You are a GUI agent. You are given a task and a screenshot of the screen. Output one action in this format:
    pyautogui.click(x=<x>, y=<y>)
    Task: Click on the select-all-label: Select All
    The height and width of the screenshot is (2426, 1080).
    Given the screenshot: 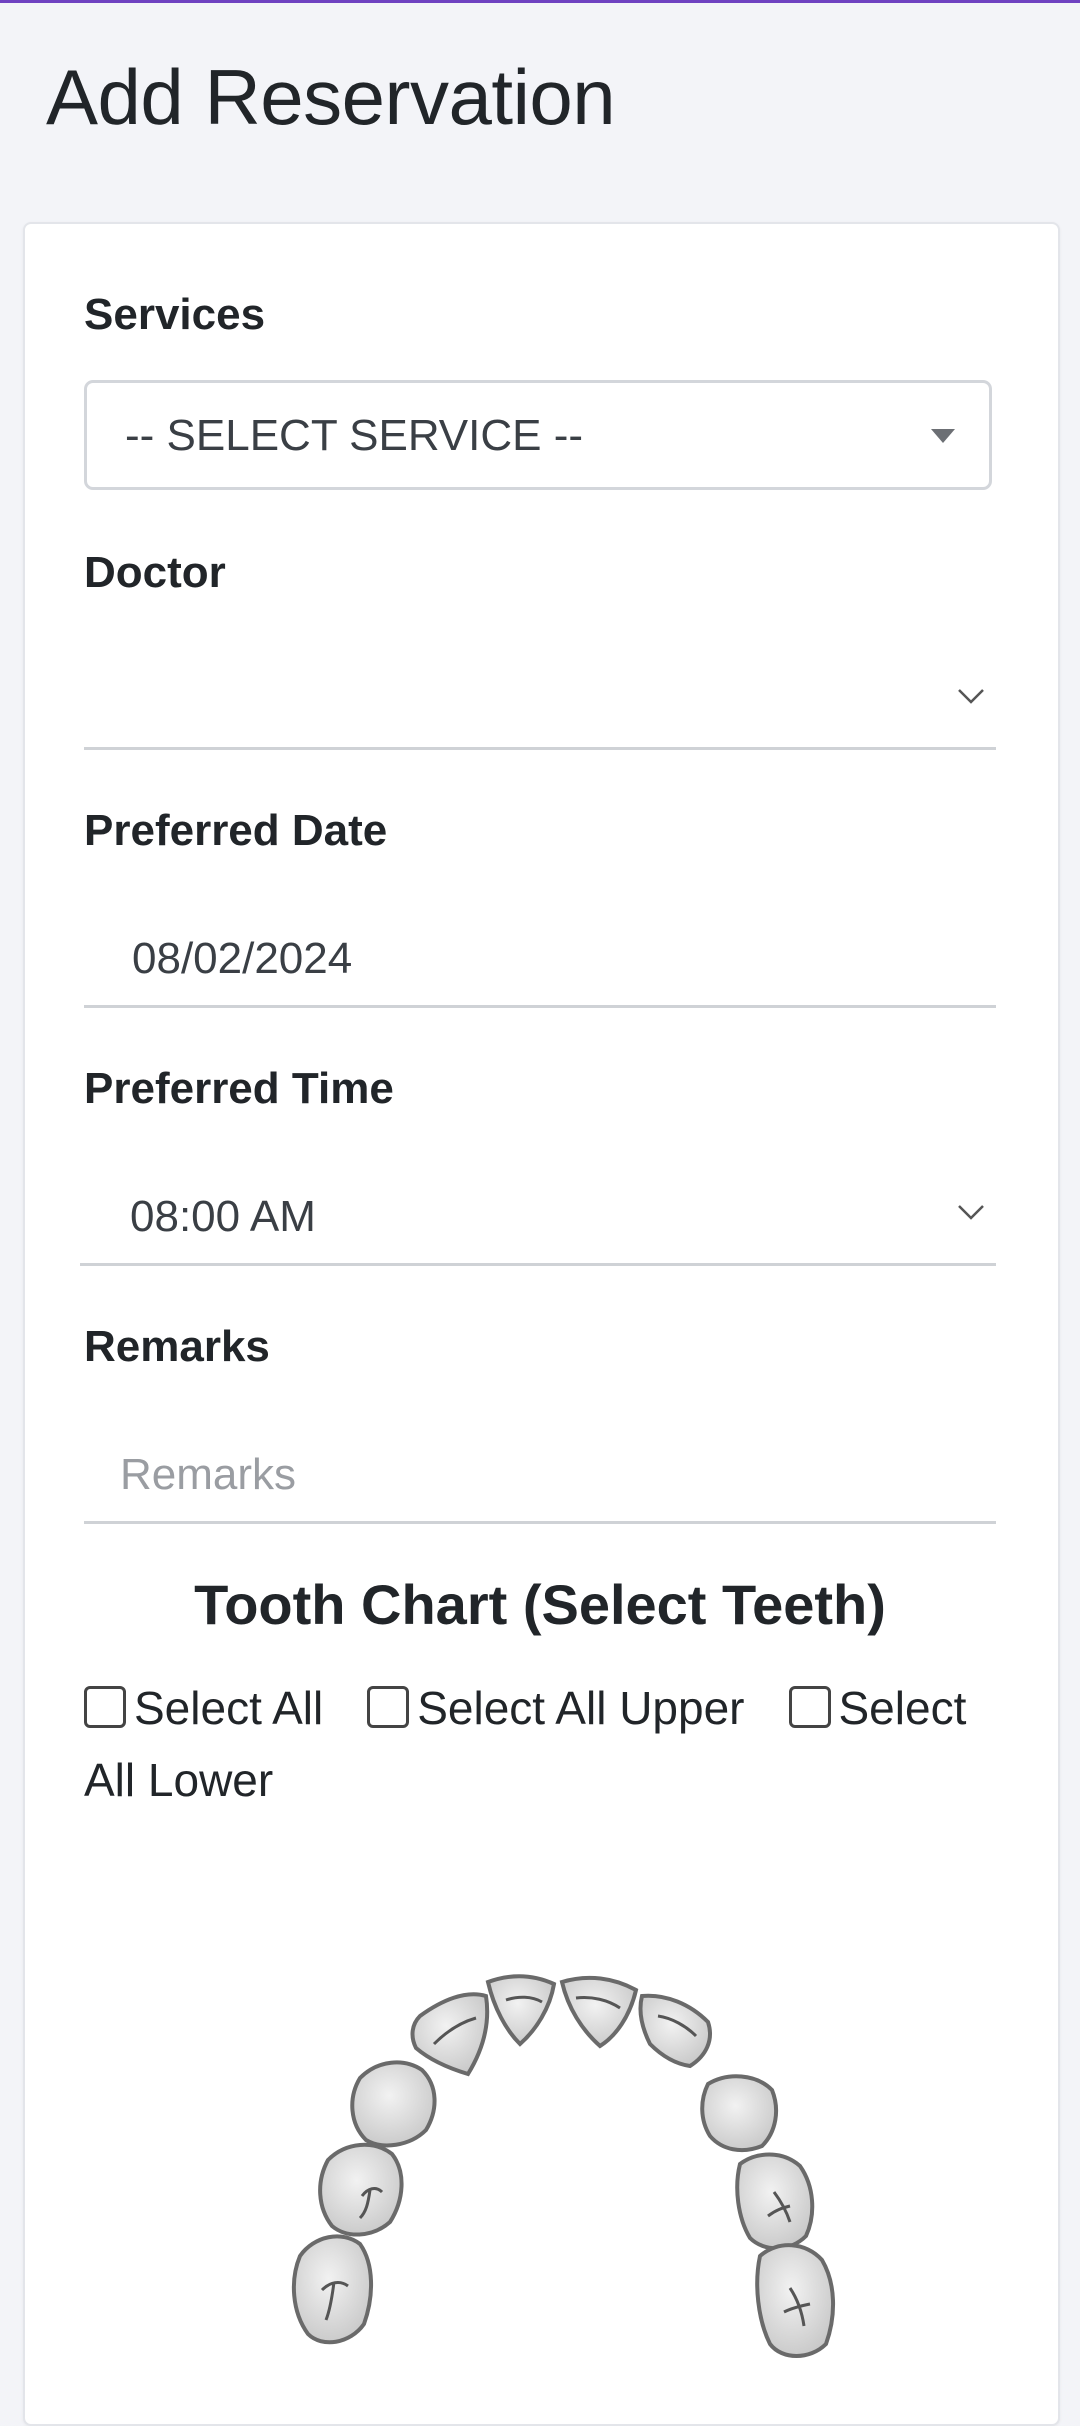 What is the action you would take?
    pyautogui.click(x=229, y=1708)
    